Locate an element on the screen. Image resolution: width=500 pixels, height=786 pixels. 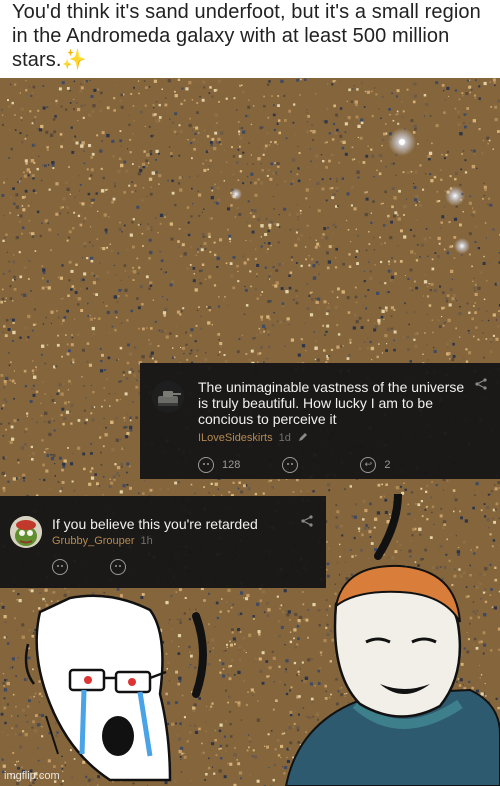
comment-actions: 128 ↩ 2 is located at coordinates (294, 465).